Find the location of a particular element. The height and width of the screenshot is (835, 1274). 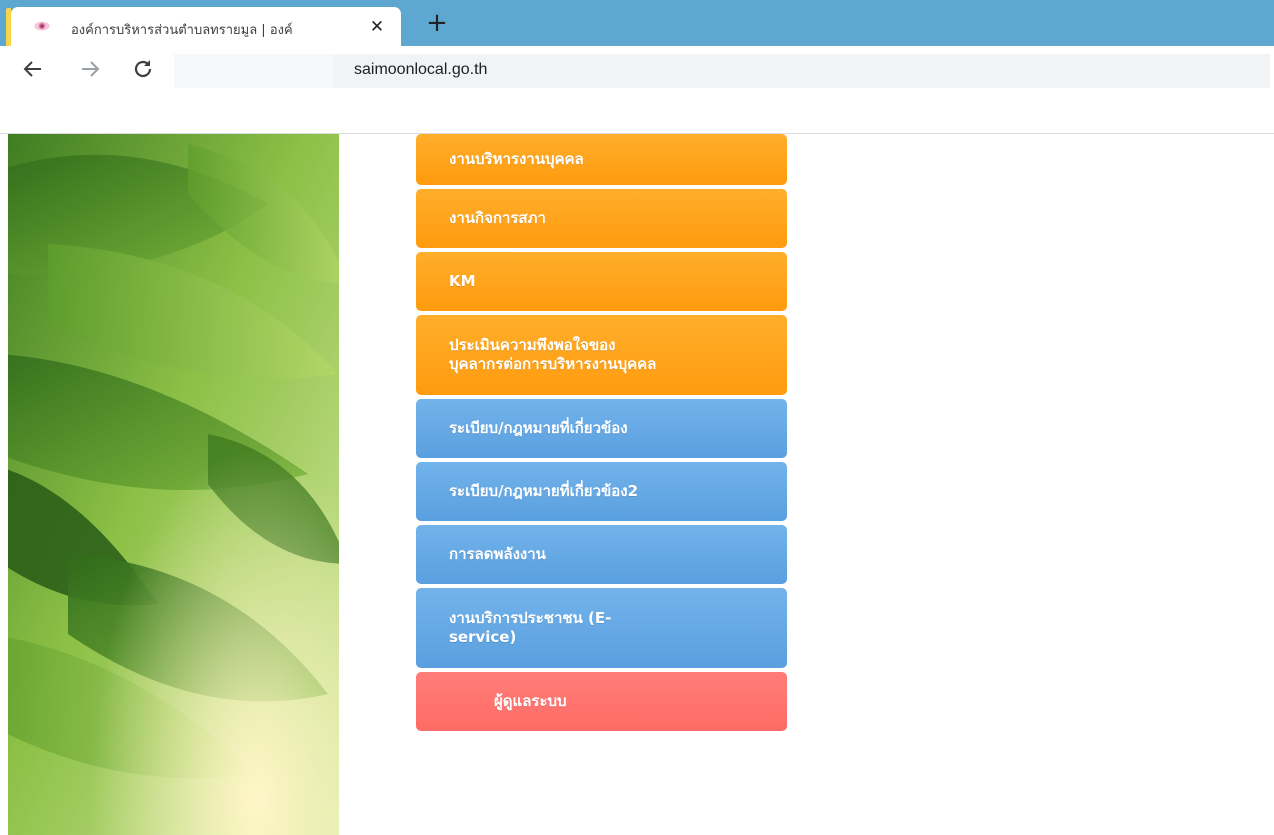

menu-item-km: KM is located at coordinates (601, 281).